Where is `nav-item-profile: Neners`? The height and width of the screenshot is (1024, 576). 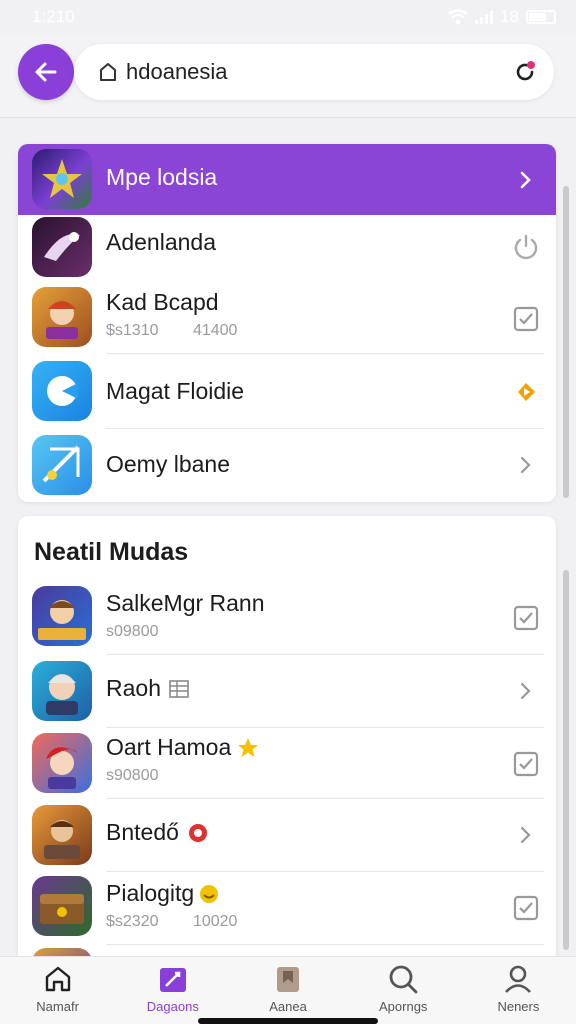 nav-item-profile: Neners is located at coordinates (518, 990).